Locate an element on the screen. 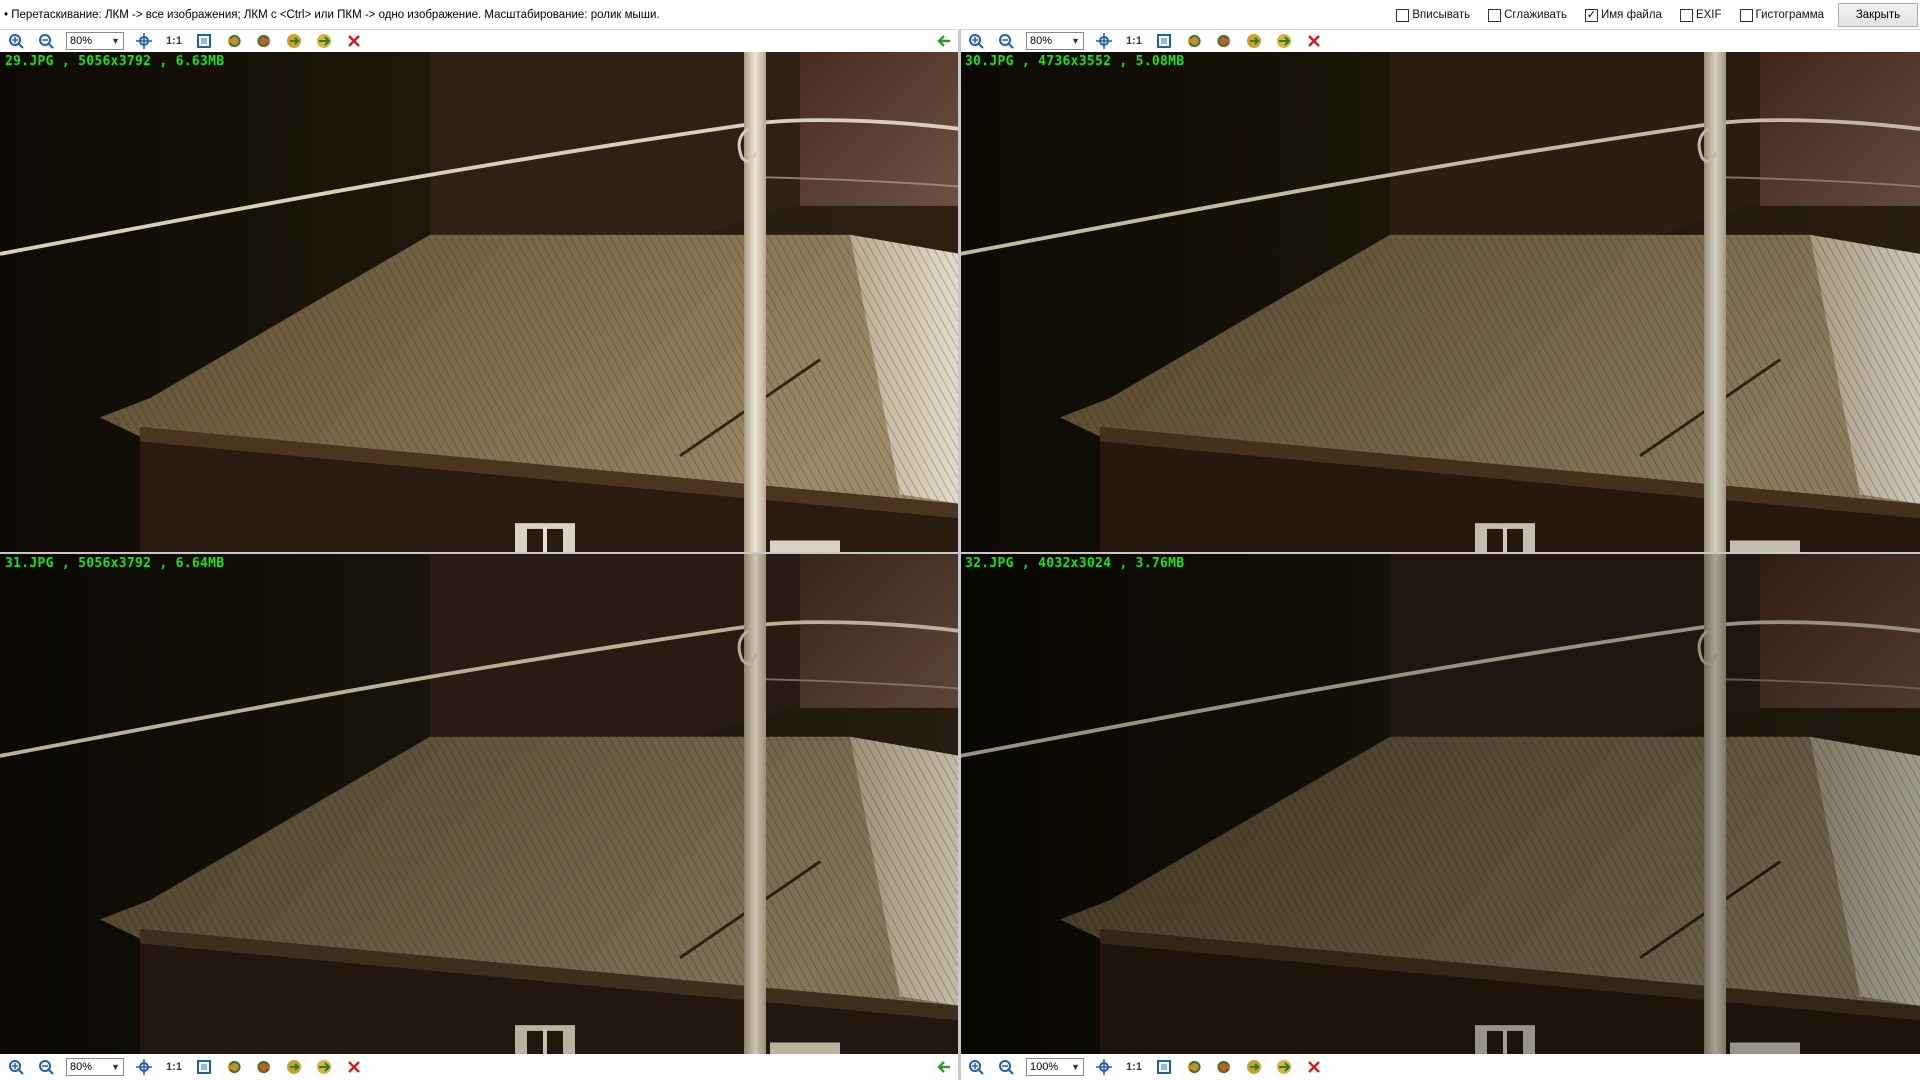 Image resolution: width=1920 pixels, height=1080 pixels. close-button: Закрыть is located at coordinates (1878, 15).